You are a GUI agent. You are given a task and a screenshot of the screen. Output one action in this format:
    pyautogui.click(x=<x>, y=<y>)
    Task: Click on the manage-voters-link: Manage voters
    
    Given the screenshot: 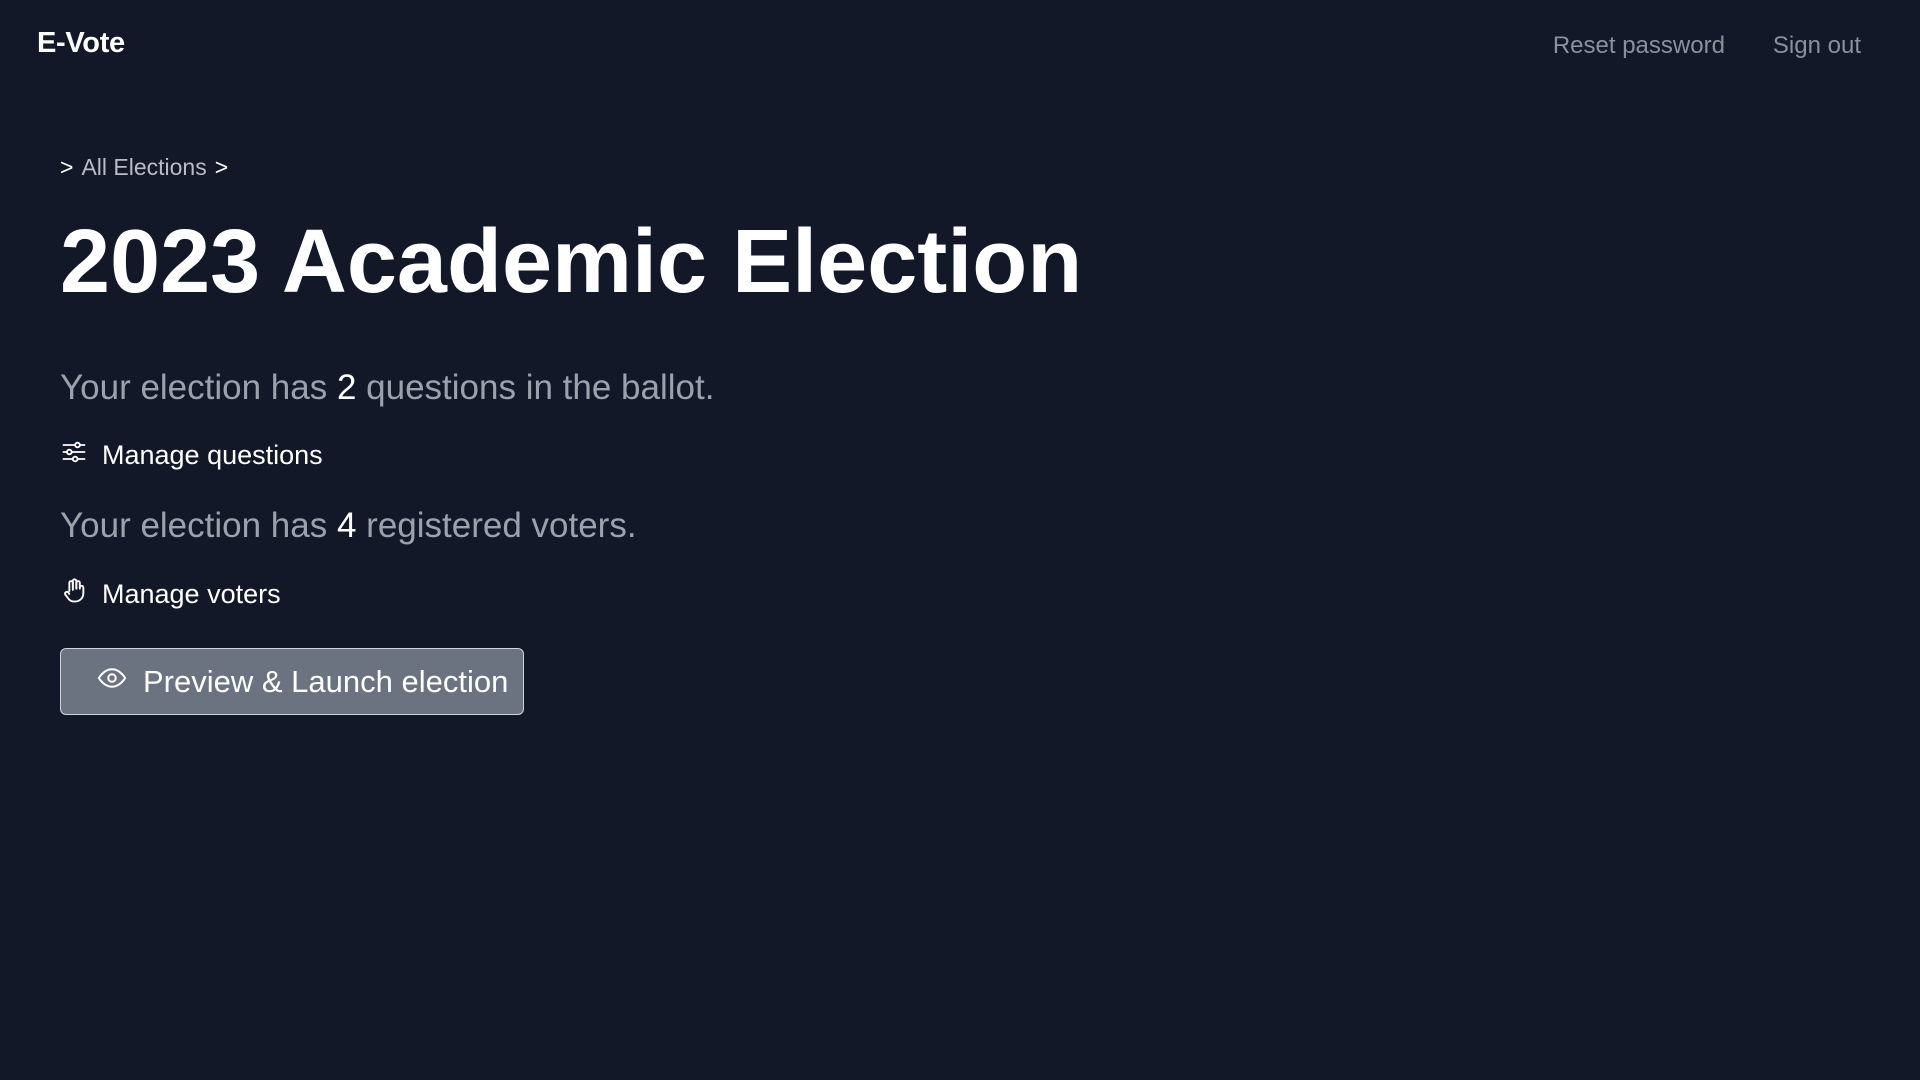 What is the action you would take?
    pyautogui.click(x=170, y=594)
    